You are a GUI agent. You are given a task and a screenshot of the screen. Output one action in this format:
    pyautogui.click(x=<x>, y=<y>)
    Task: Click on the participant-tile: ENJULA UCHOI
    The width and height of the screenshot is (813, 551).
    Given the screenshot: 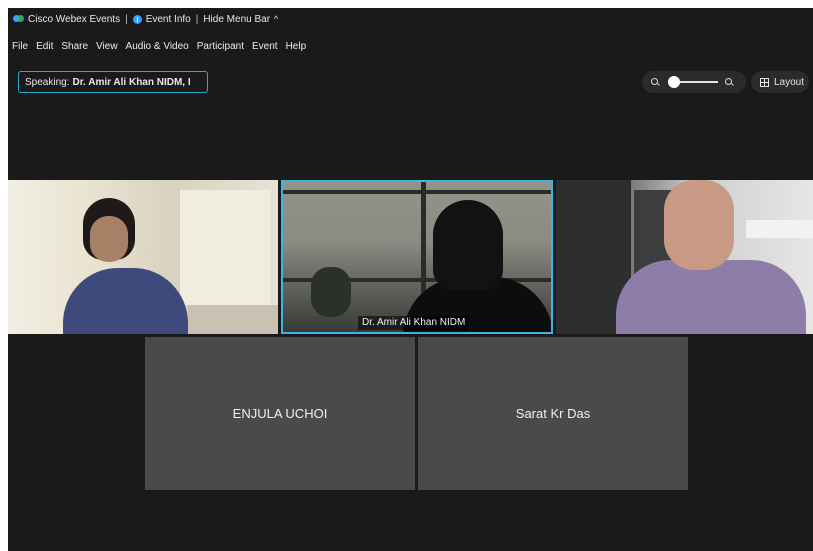 What is the action you would take?
    pyautogui.click(x=280, y=413)
    